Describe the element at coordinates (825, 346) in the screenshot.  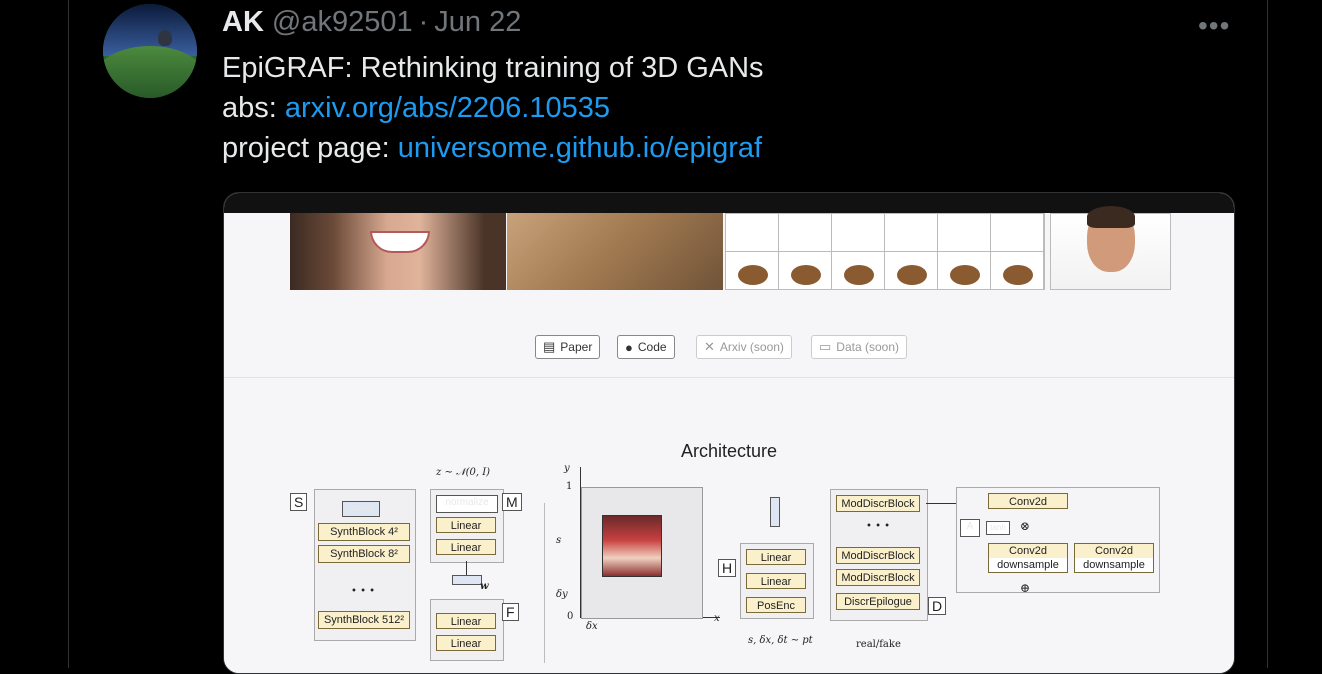
I see `data-icon: ▭` at that location.